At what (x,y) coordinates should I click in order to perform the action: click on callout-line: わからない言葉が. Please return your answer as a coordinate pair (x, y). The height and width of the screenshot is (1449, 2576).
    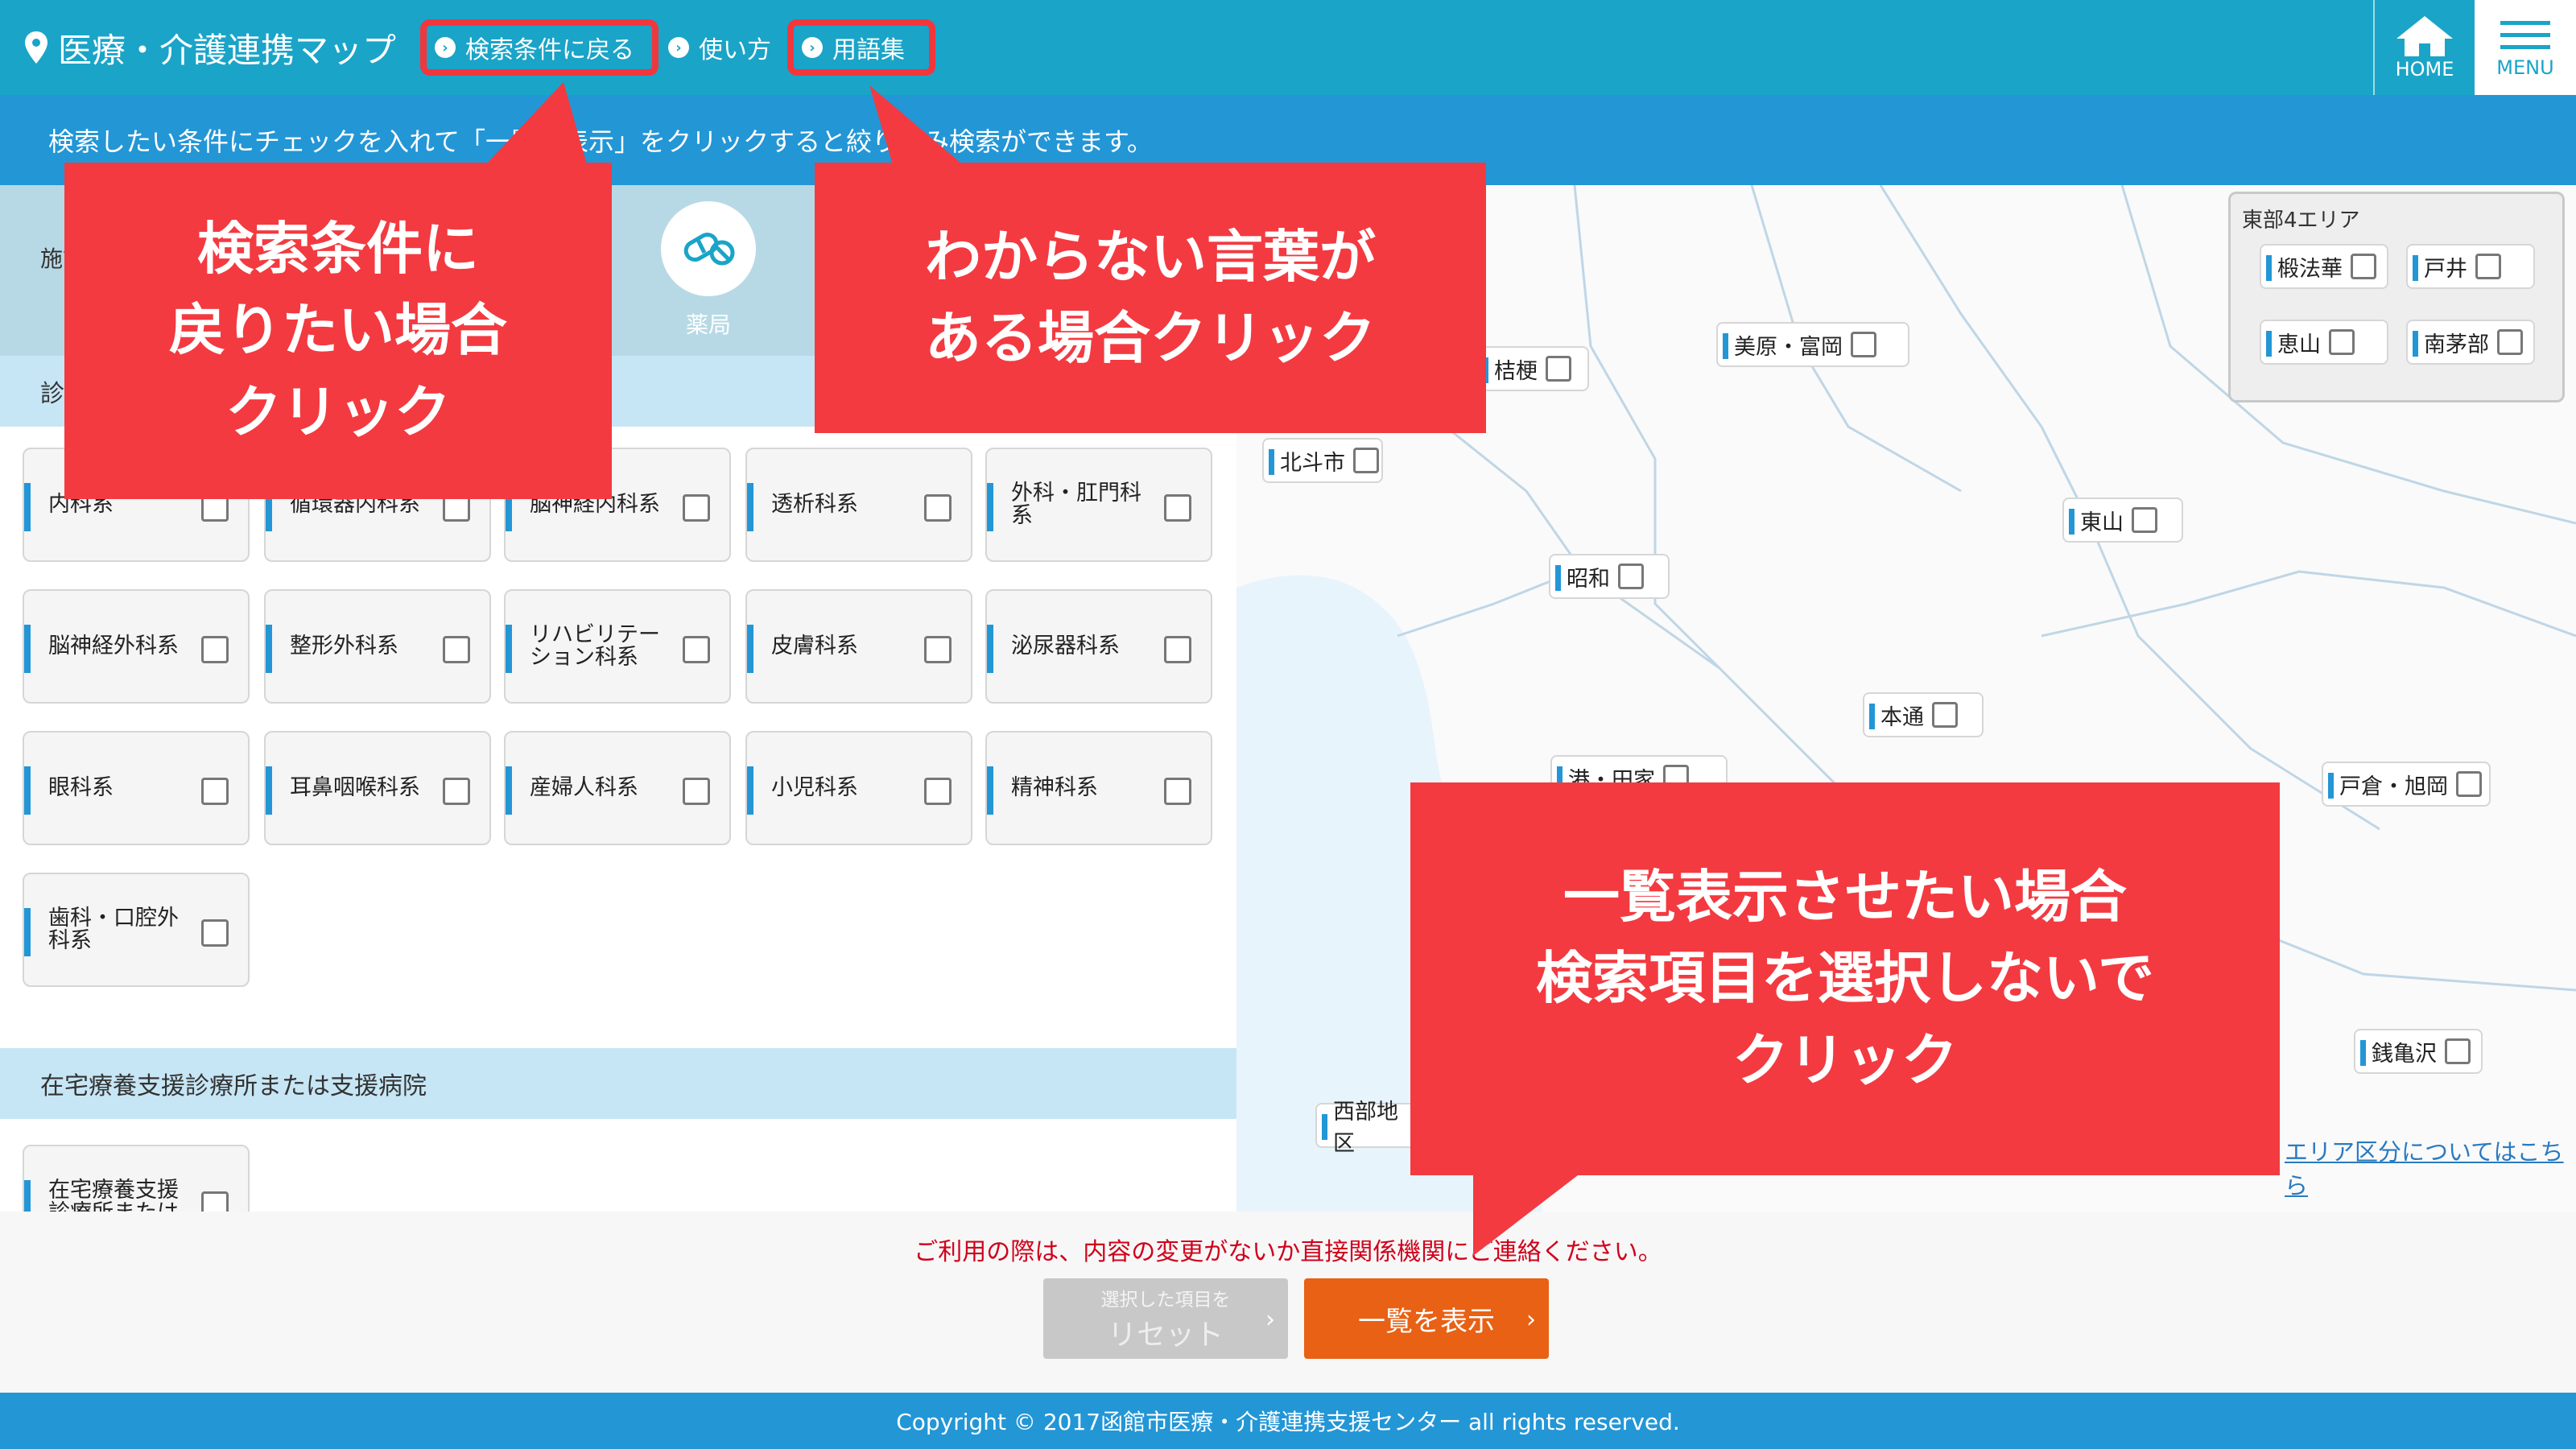
    Looking at the image, I should click on (1150, 256).